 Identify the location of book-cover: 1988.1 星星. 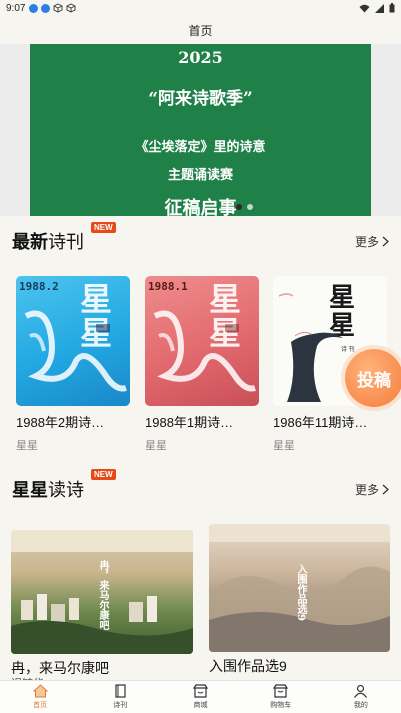
(202, 341).